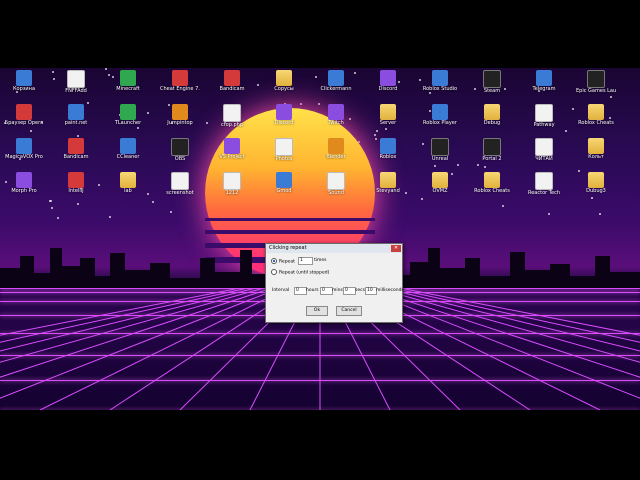  Describe the element at coordinates (128, 155) in the screenshot. I see `desktop-icon: CCleaner` at that location.